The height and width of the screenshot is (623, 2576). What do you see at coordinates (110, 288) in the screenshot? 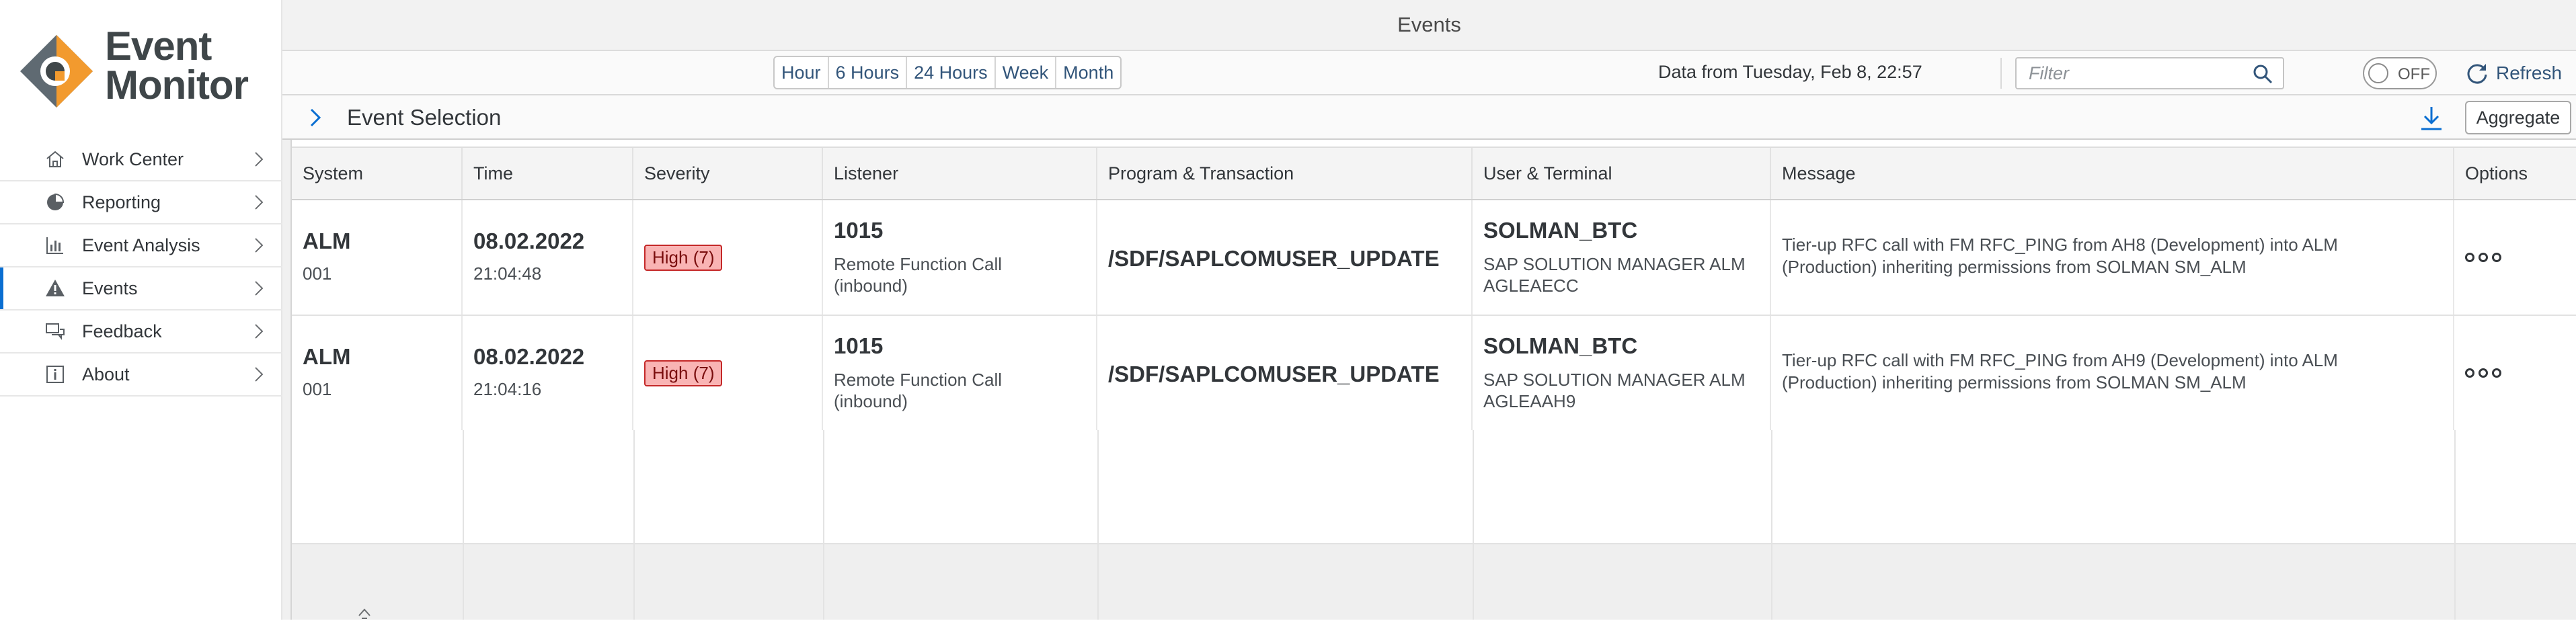
I see `sidebar-item-label: Events` at bounding box center [110, 288].